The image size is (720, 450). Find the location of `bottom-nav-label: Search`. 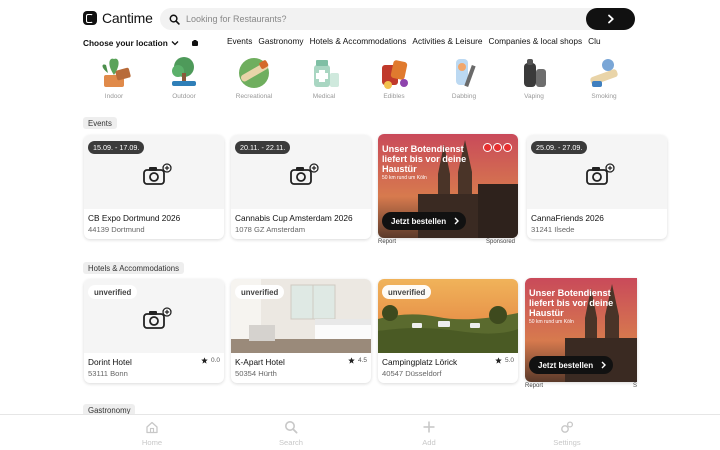

bottom-nav-label: Search is located at coordinates (291, 442).